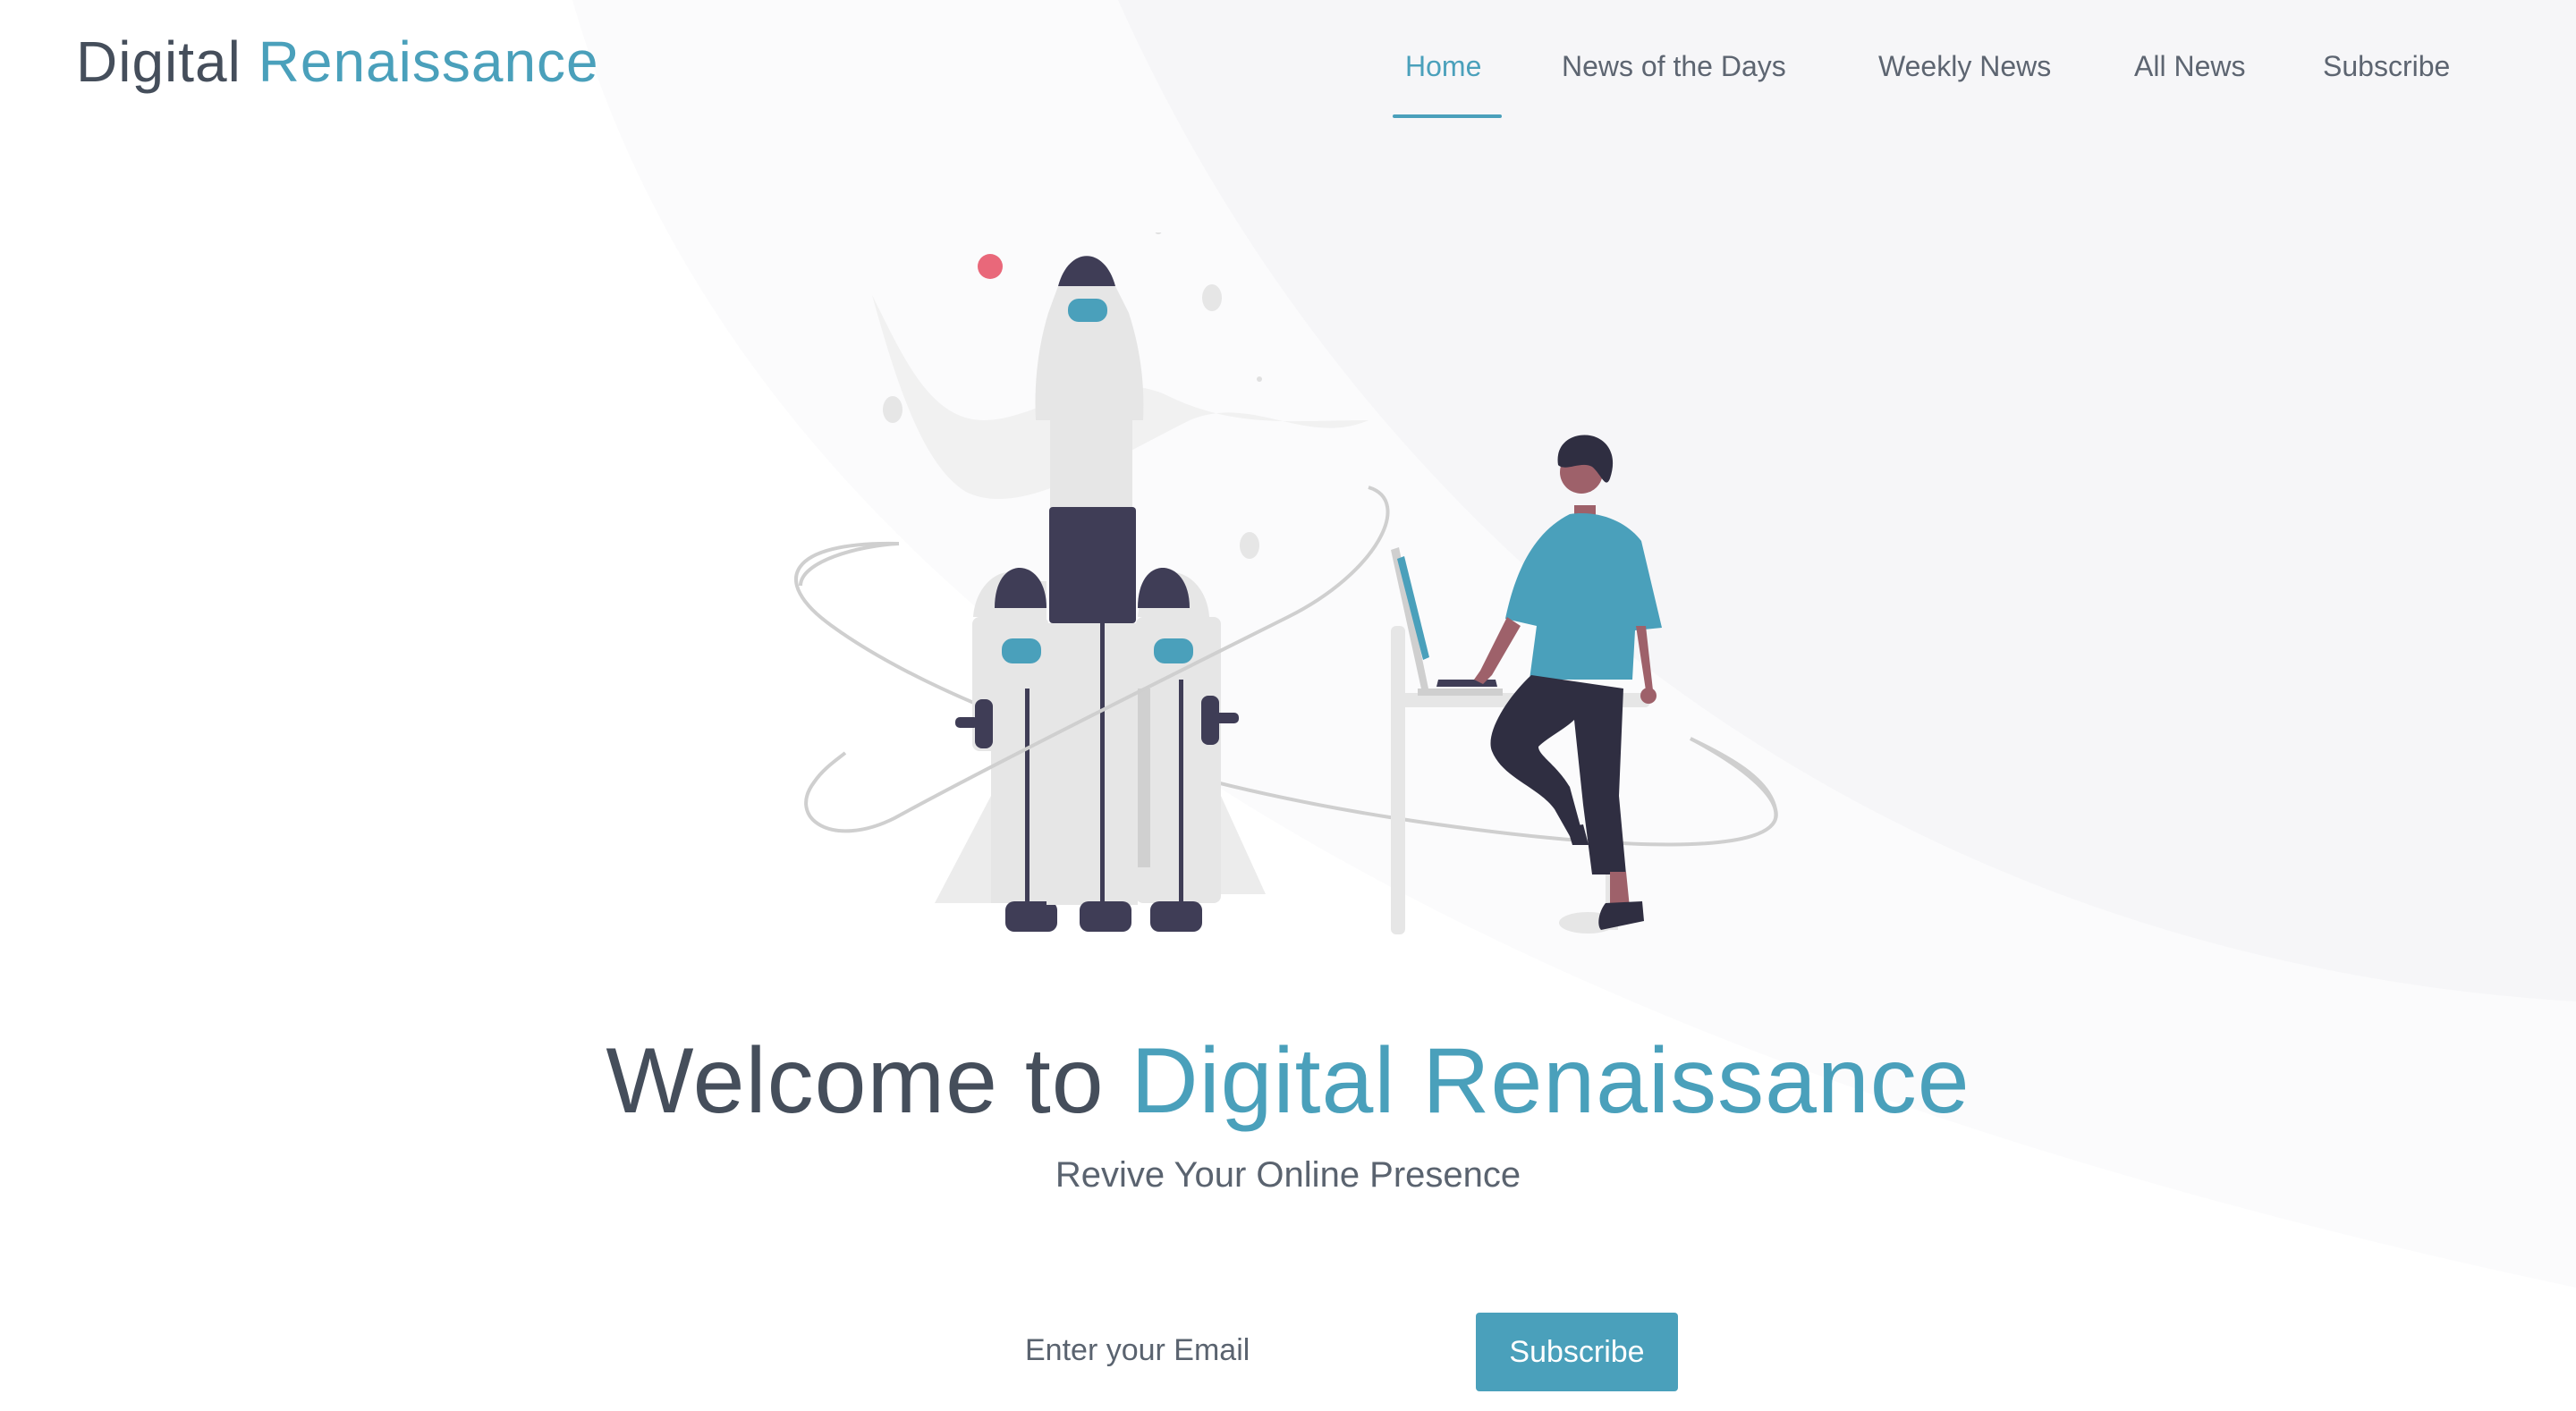  Describe the element at coordinates (1443, 67) in the screenshot. I see `nav-item-home: Home` at that location.